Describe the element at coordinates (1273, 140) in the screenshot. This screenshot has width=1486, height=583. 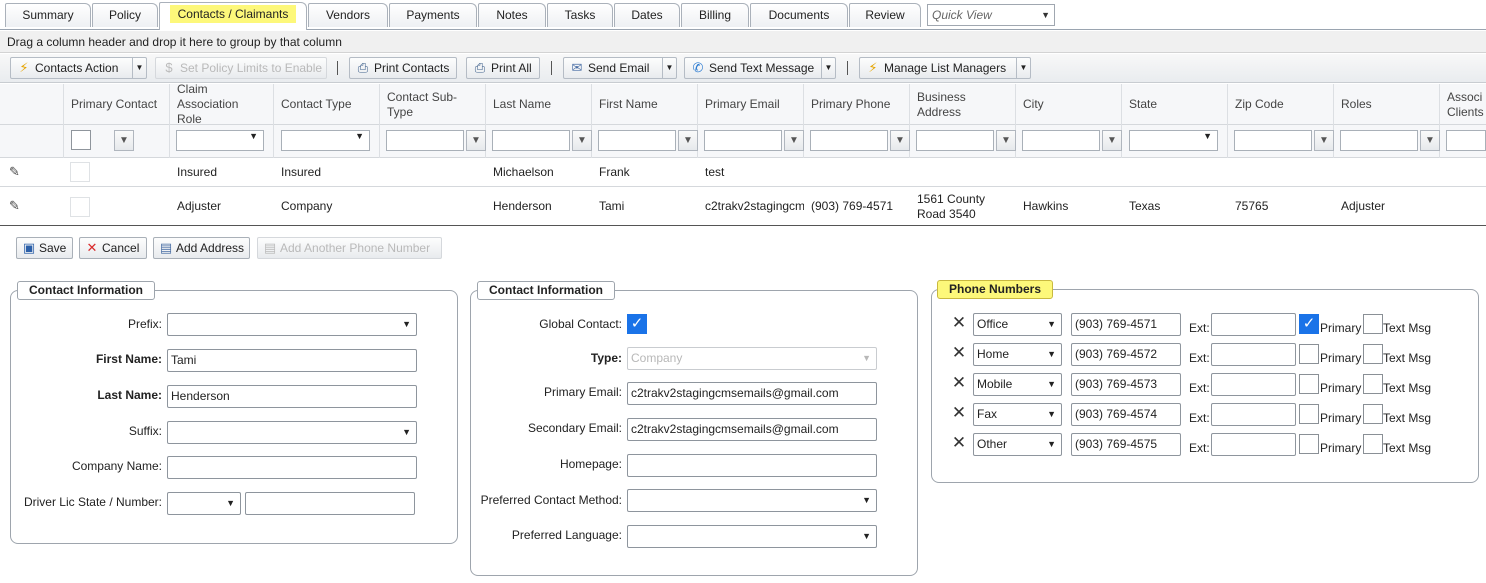
I see `zip-filter-input` at that location.